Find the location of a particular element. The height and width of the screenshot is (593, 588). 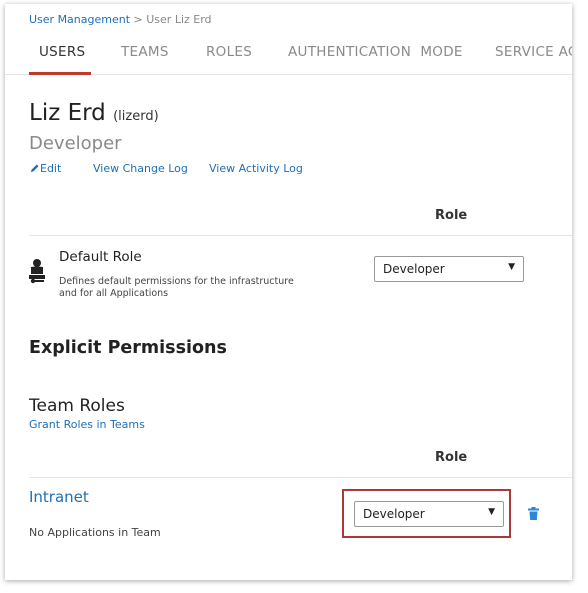

pencil-icon is located at coordinates (35, 168).